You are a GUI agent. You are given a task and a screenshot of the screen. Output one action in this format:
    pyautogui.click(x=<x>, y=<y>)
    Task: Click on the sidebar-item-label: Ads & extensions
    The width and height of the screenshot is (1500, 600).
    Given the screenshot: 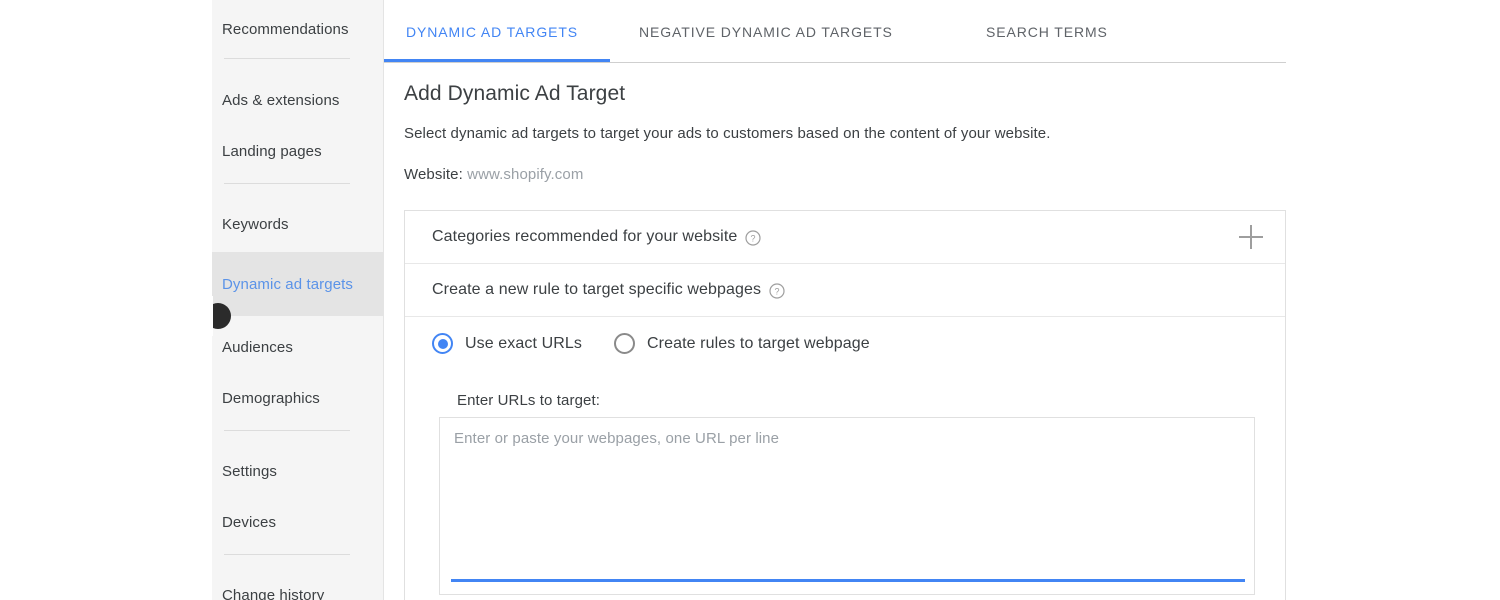 What is the action you would take?
    pyautogui.click(x=281, y=100)
    